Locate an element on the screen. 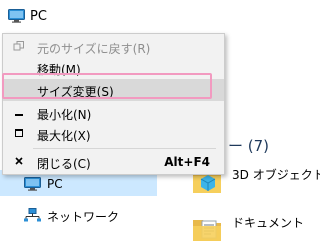 The height and width of the screenshot is (252, 320). title-bar: PC is located at coordinates (148, 17).